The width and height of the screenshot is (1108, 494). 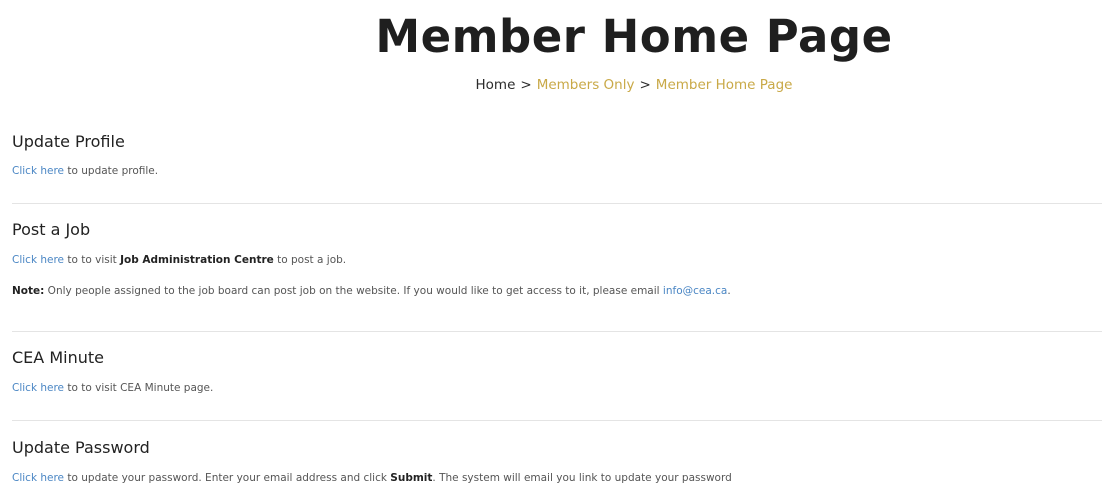 I want to click on breadcrumb: Home > Members Only > Member Home Page, so click(x=554, y=85).